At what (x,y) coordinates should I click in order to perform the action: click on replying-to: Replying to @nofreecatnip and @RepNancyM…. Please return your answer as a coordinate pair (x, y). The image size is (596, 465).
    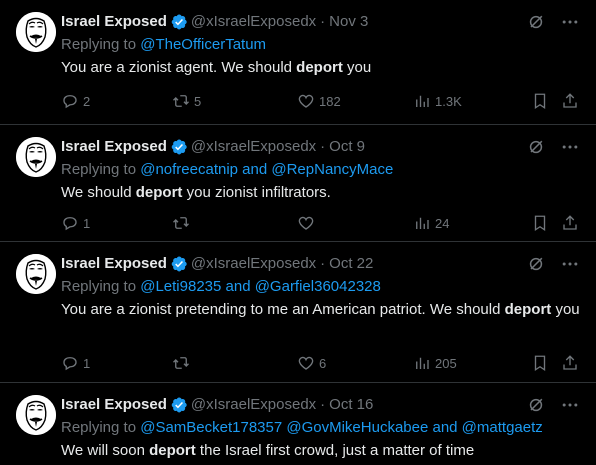
    Looking at the image, I should click on (320, 170).